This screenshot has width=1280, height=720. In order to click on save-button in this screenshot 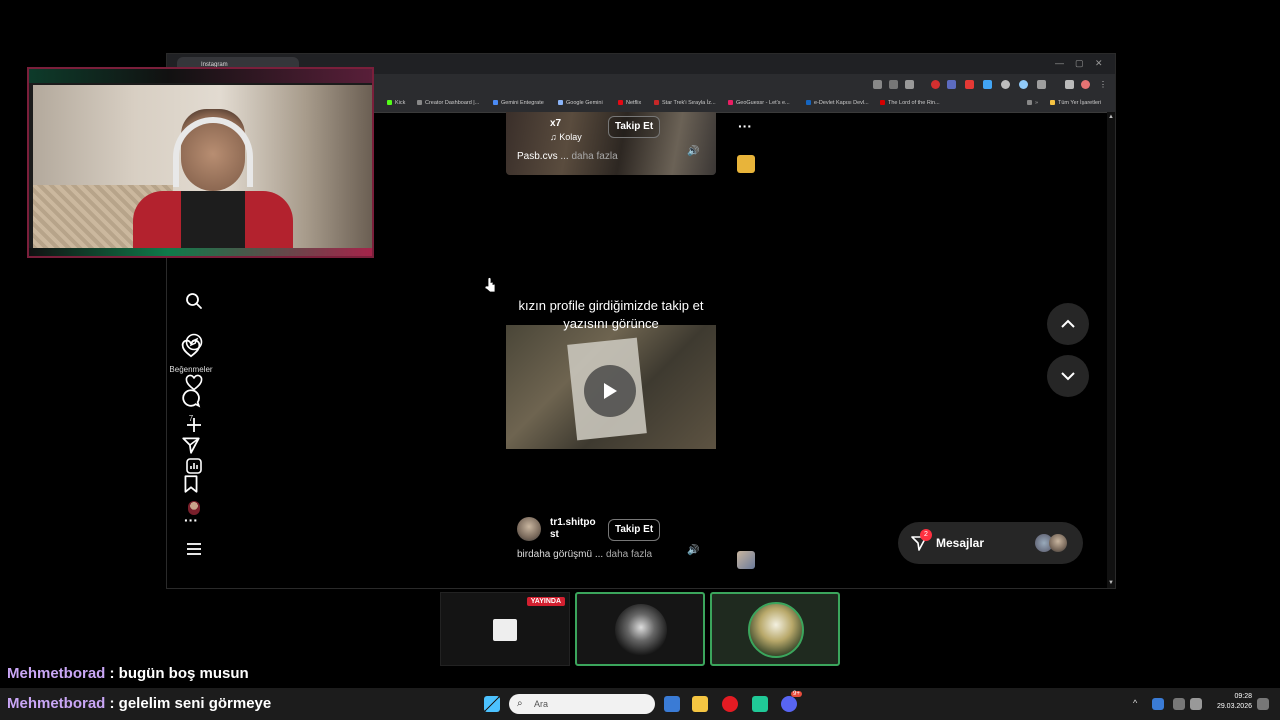, I will do `click(191, 486)`.